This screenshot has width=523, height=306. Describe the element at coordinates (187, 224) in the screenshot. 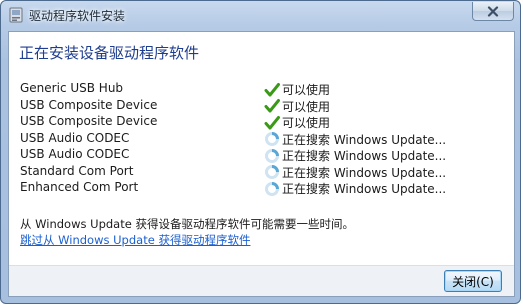

I see `info-text: 从 Windows Update 获得设备驱动程序软件可能需要一些时间。` at that location.